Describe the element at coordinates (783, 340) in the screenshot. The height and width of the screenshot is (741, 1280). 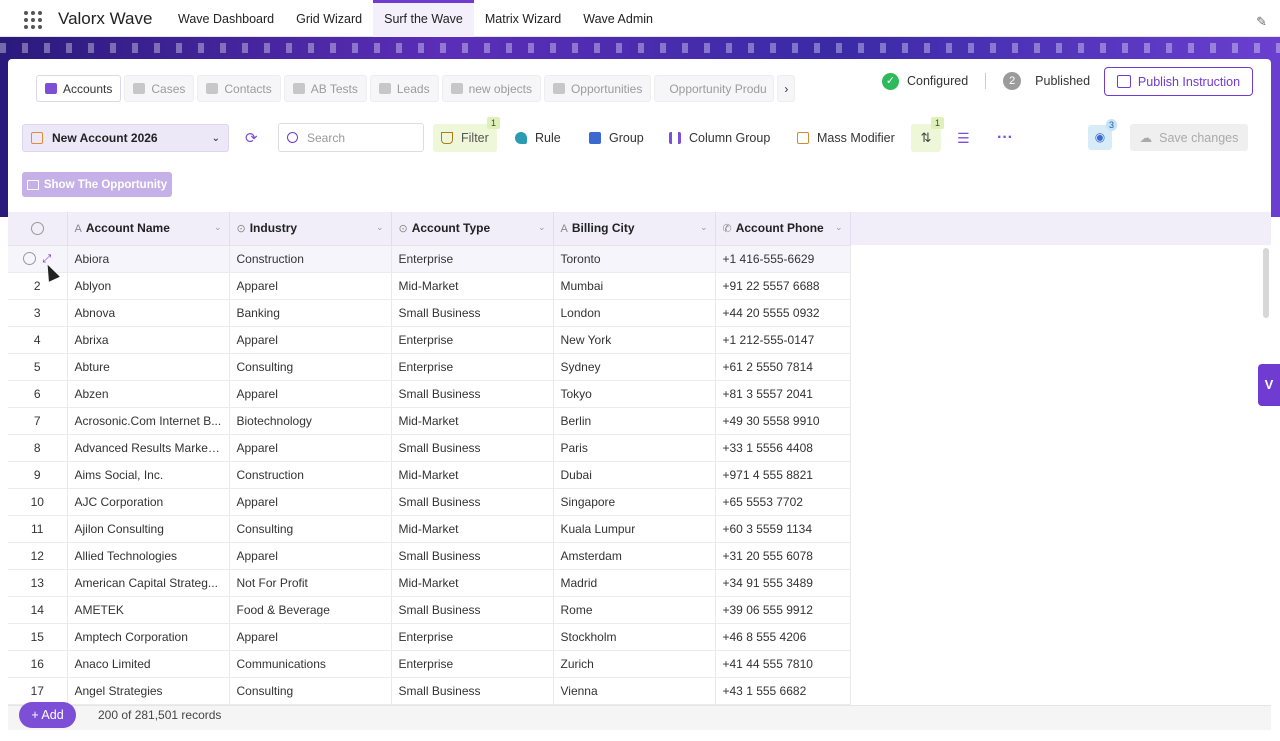
I see `cell-phone: +1 212-555-0147` at that location.